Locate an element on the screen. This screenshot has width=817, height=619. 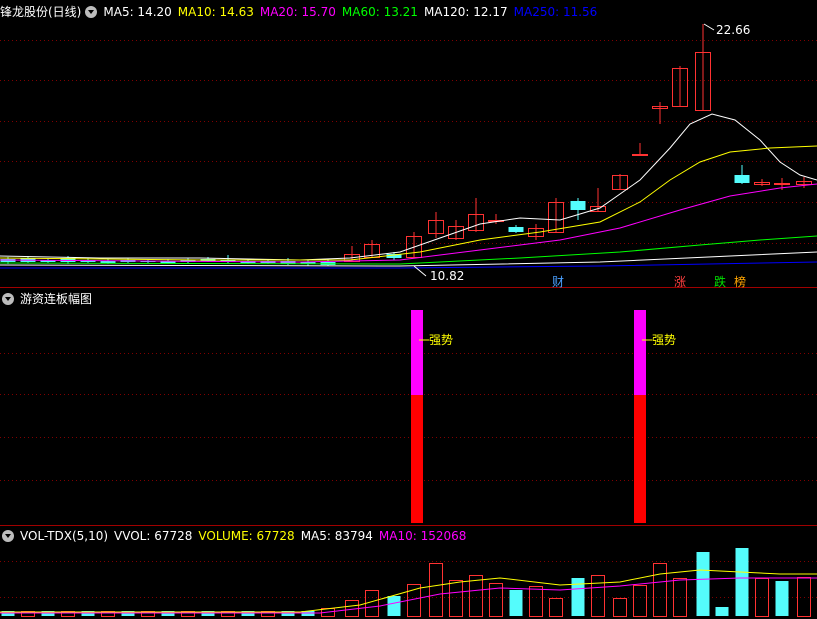
volume-value-1: VOLUME: 67728 is located at coordinates (246, 536).